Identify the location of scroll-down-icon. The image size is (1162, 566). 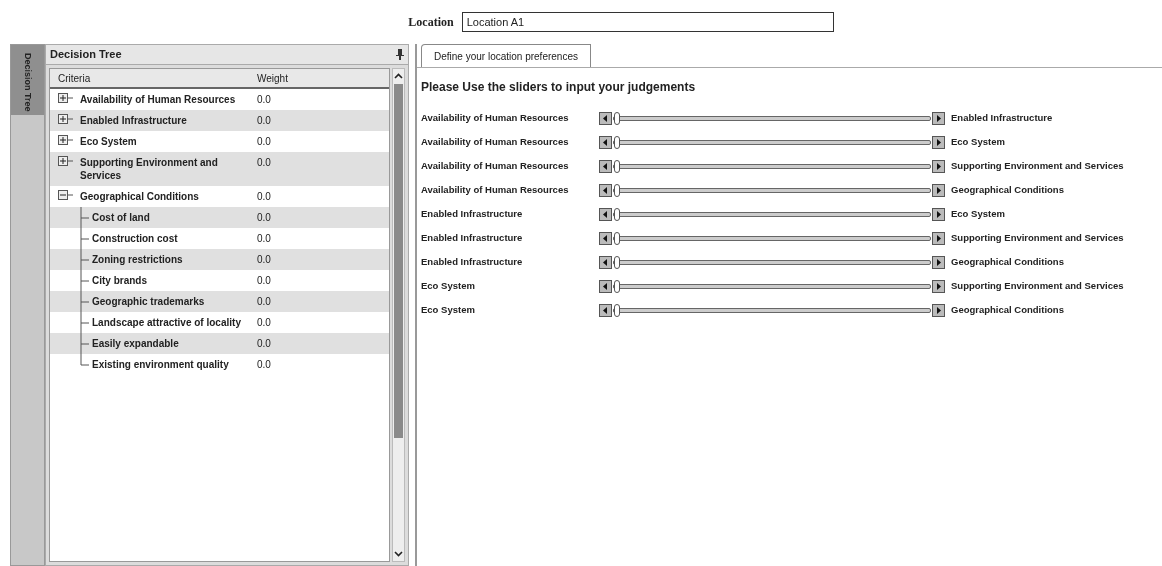
(398, 553).